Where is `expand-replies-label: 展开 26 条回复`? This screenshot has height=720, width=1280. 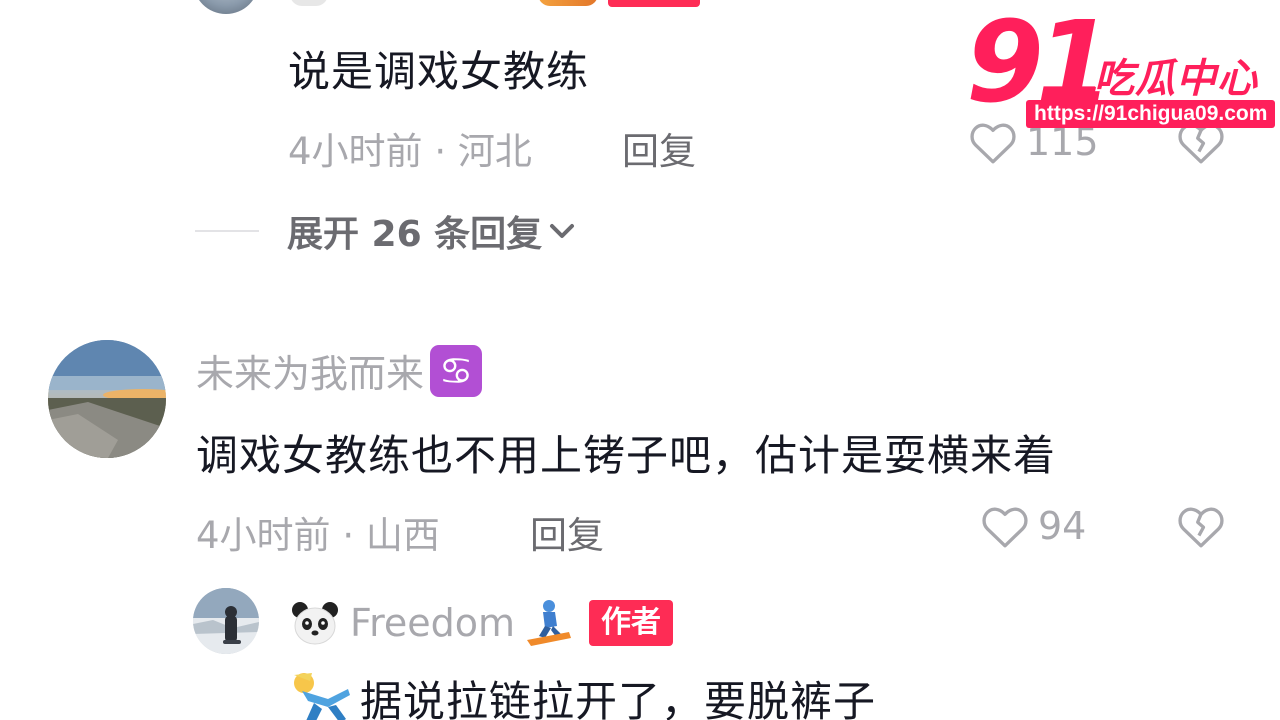
expand-replies-label: 展开 26 条回复 is located at coordinates (415, 234).